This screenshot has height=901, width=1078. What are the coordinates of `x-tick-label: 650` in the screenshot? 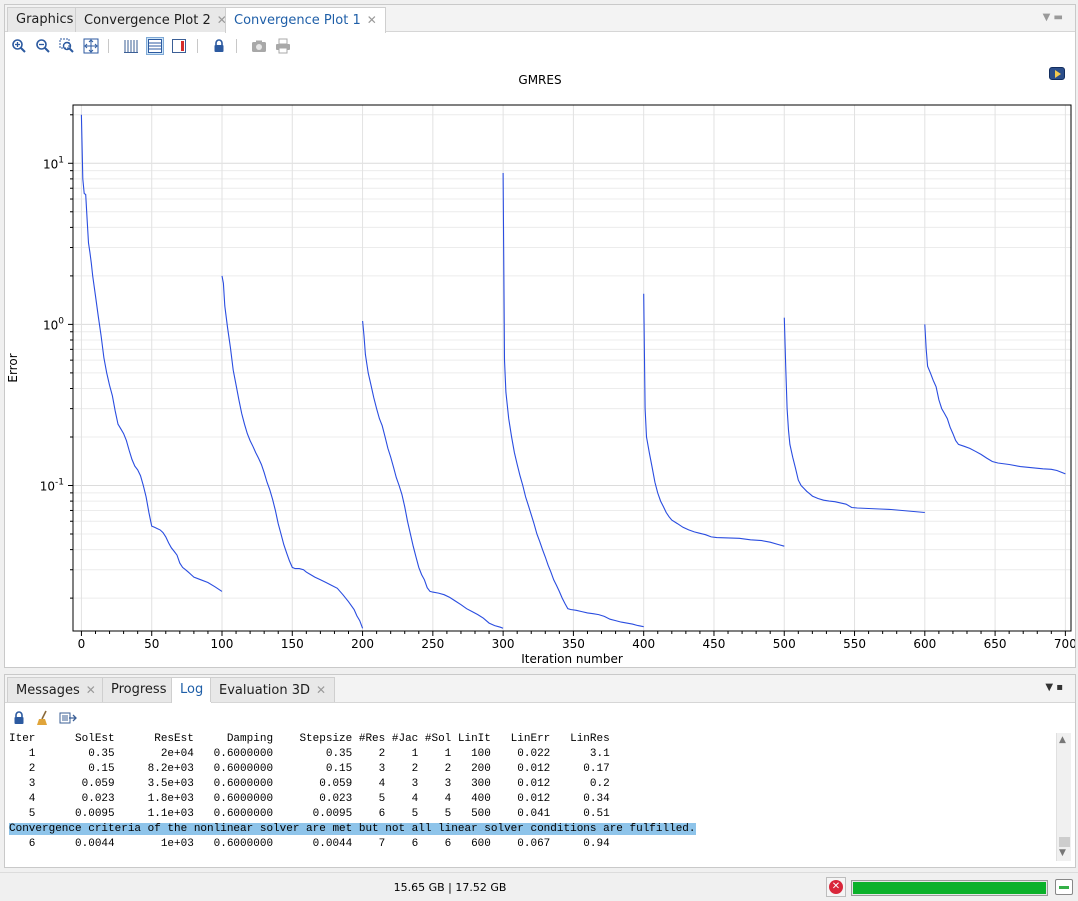 It's located at (995, 644).